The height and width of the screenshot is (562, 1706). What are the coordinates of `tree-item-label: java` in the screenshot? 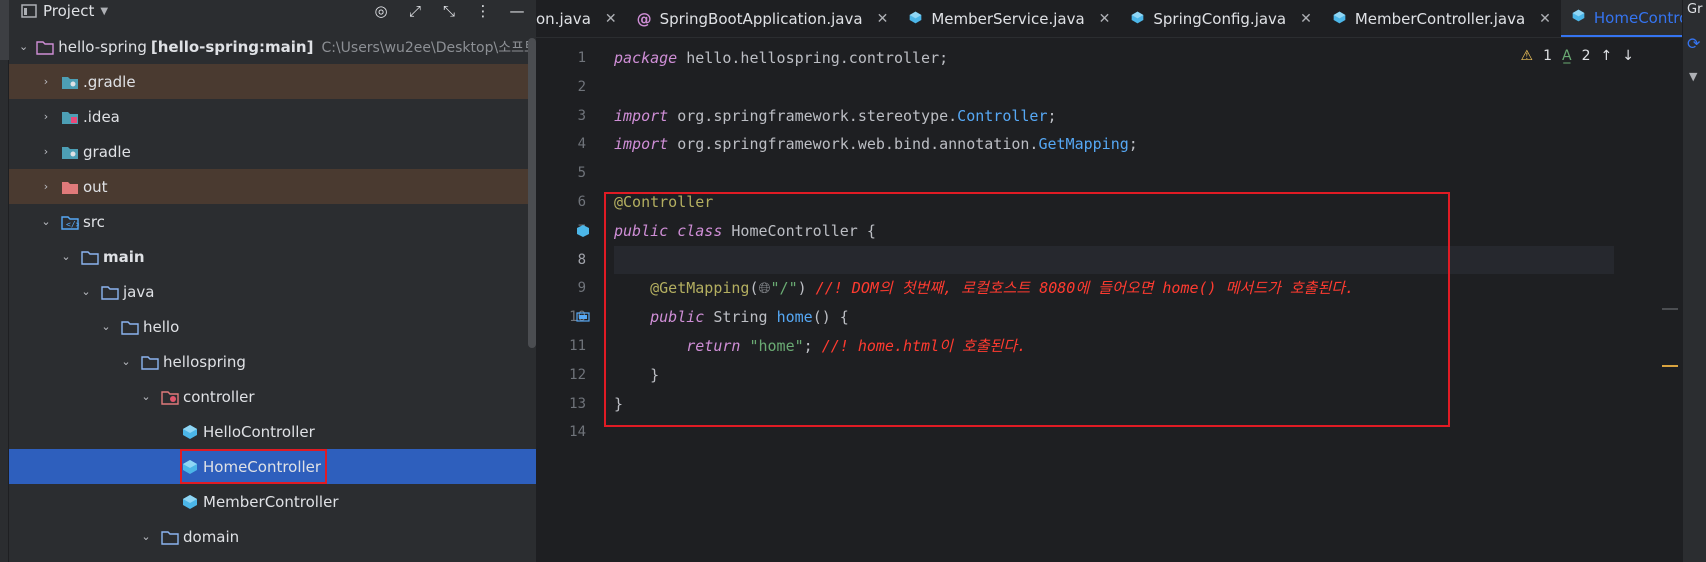 It's located at (139, 291).